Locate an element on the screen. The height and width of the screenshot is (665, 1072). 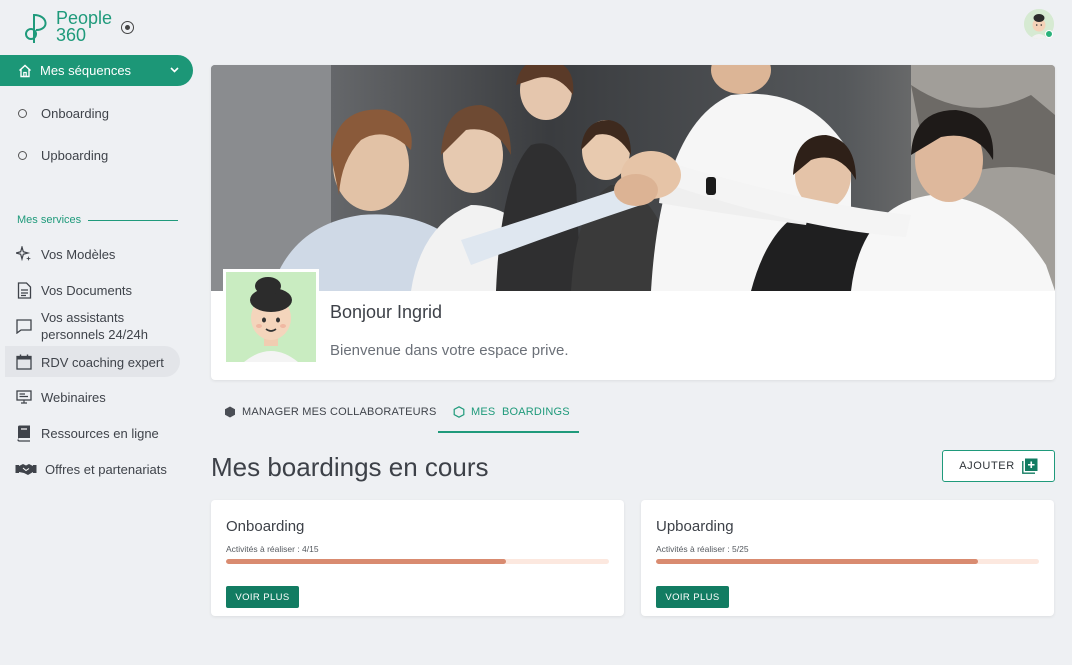
home-icon is located at coordinates (25, 70).